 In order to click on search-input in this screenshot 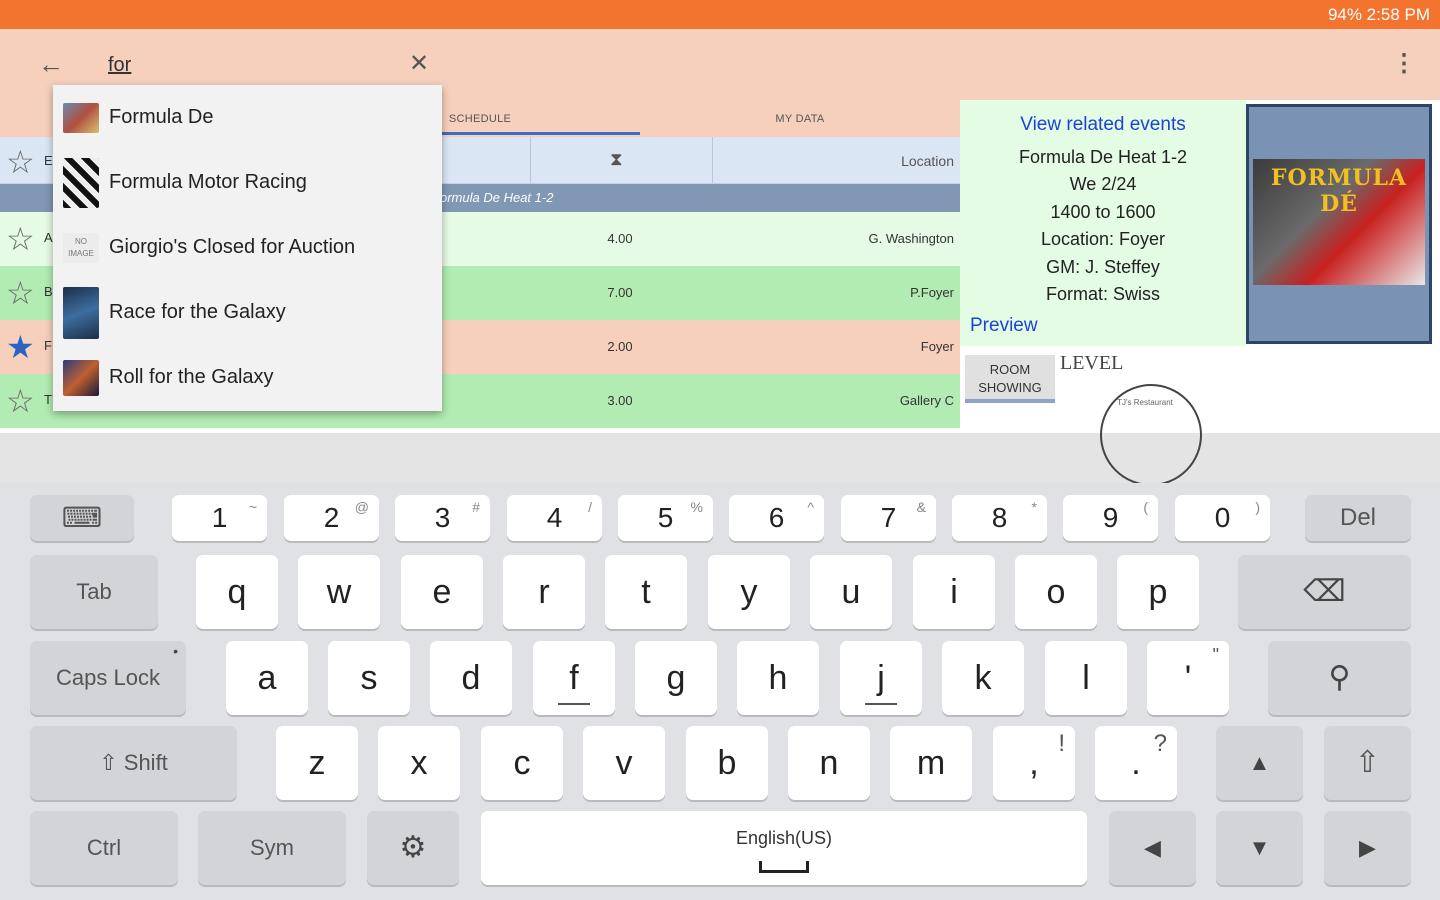, I will do `click(253, 65)`.